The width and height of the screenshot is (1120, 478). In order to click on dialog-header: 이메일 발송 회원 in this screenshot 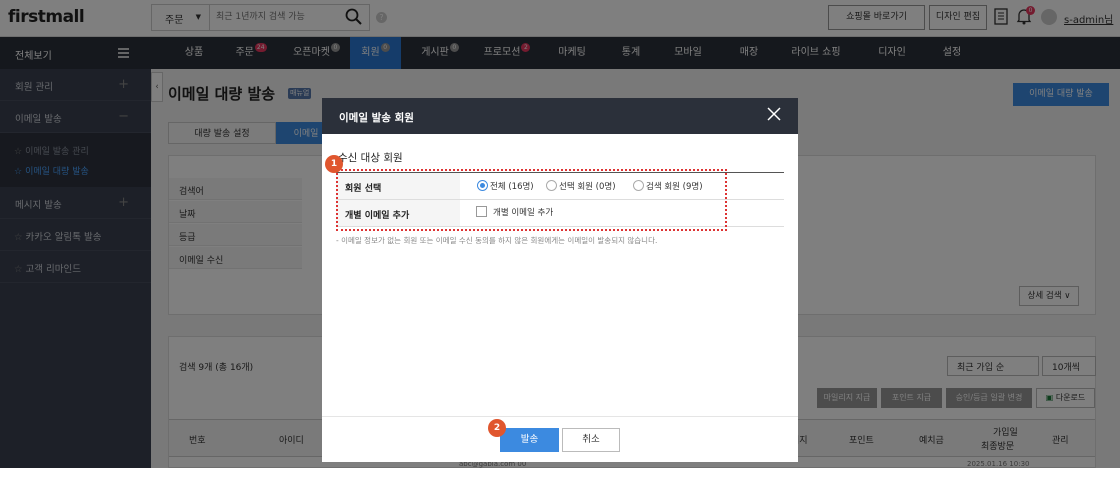, I will do `click(560, 116)`.